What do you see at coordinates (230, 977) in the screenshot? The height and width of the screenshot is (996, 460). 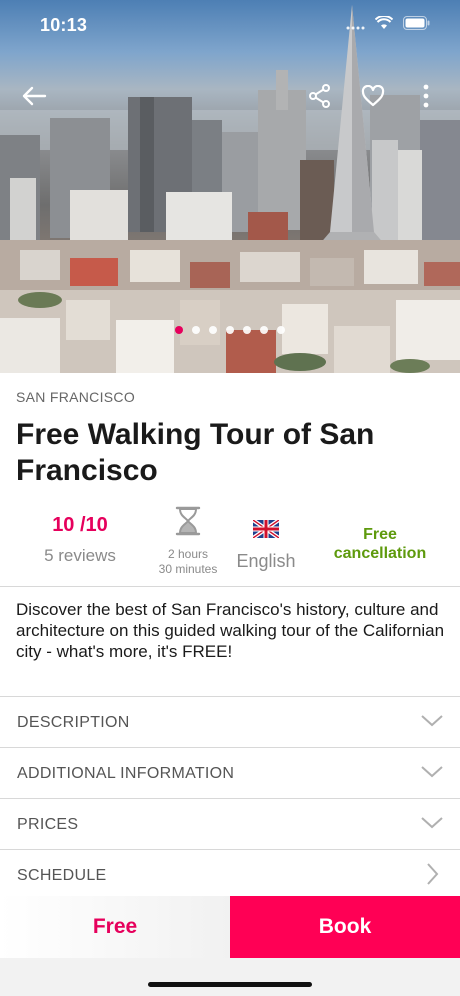 I see `home-indicator-area` at bounding box center [230, 977].